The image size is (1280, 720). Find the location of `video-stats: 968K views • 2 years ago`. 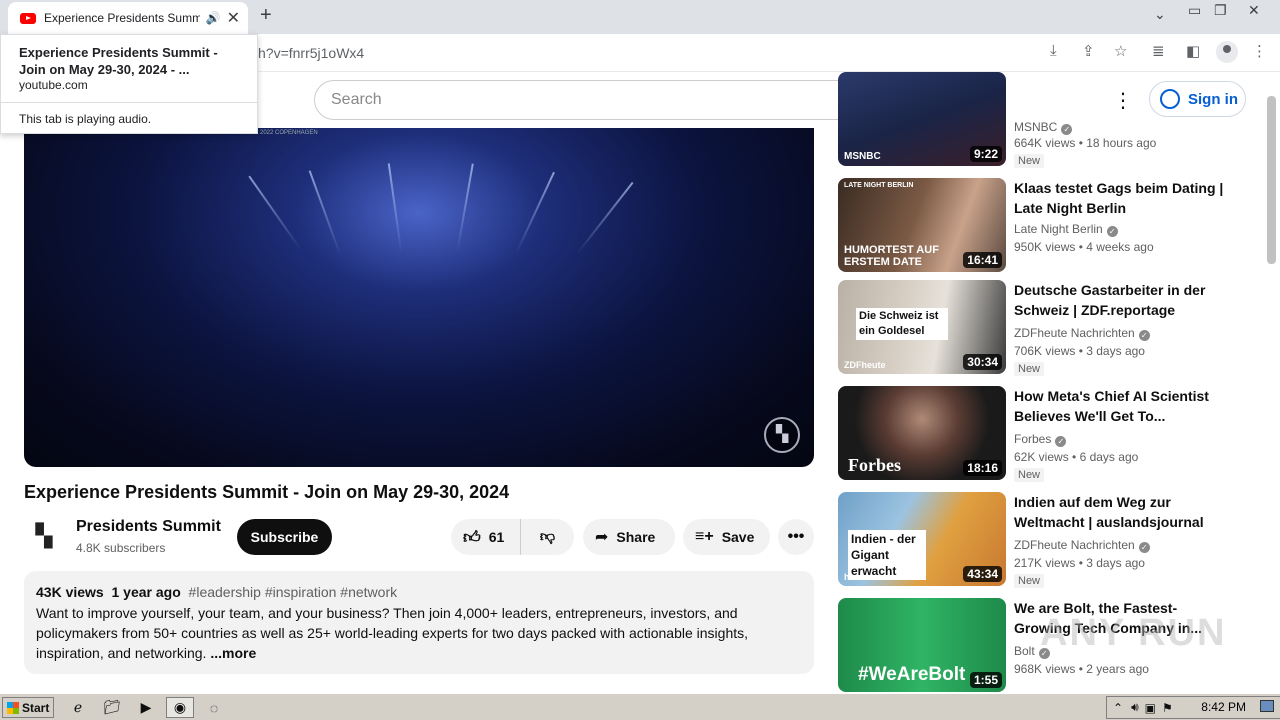

video-stats: 968K views • 2 years ago is located at coordinates (1081, 669).